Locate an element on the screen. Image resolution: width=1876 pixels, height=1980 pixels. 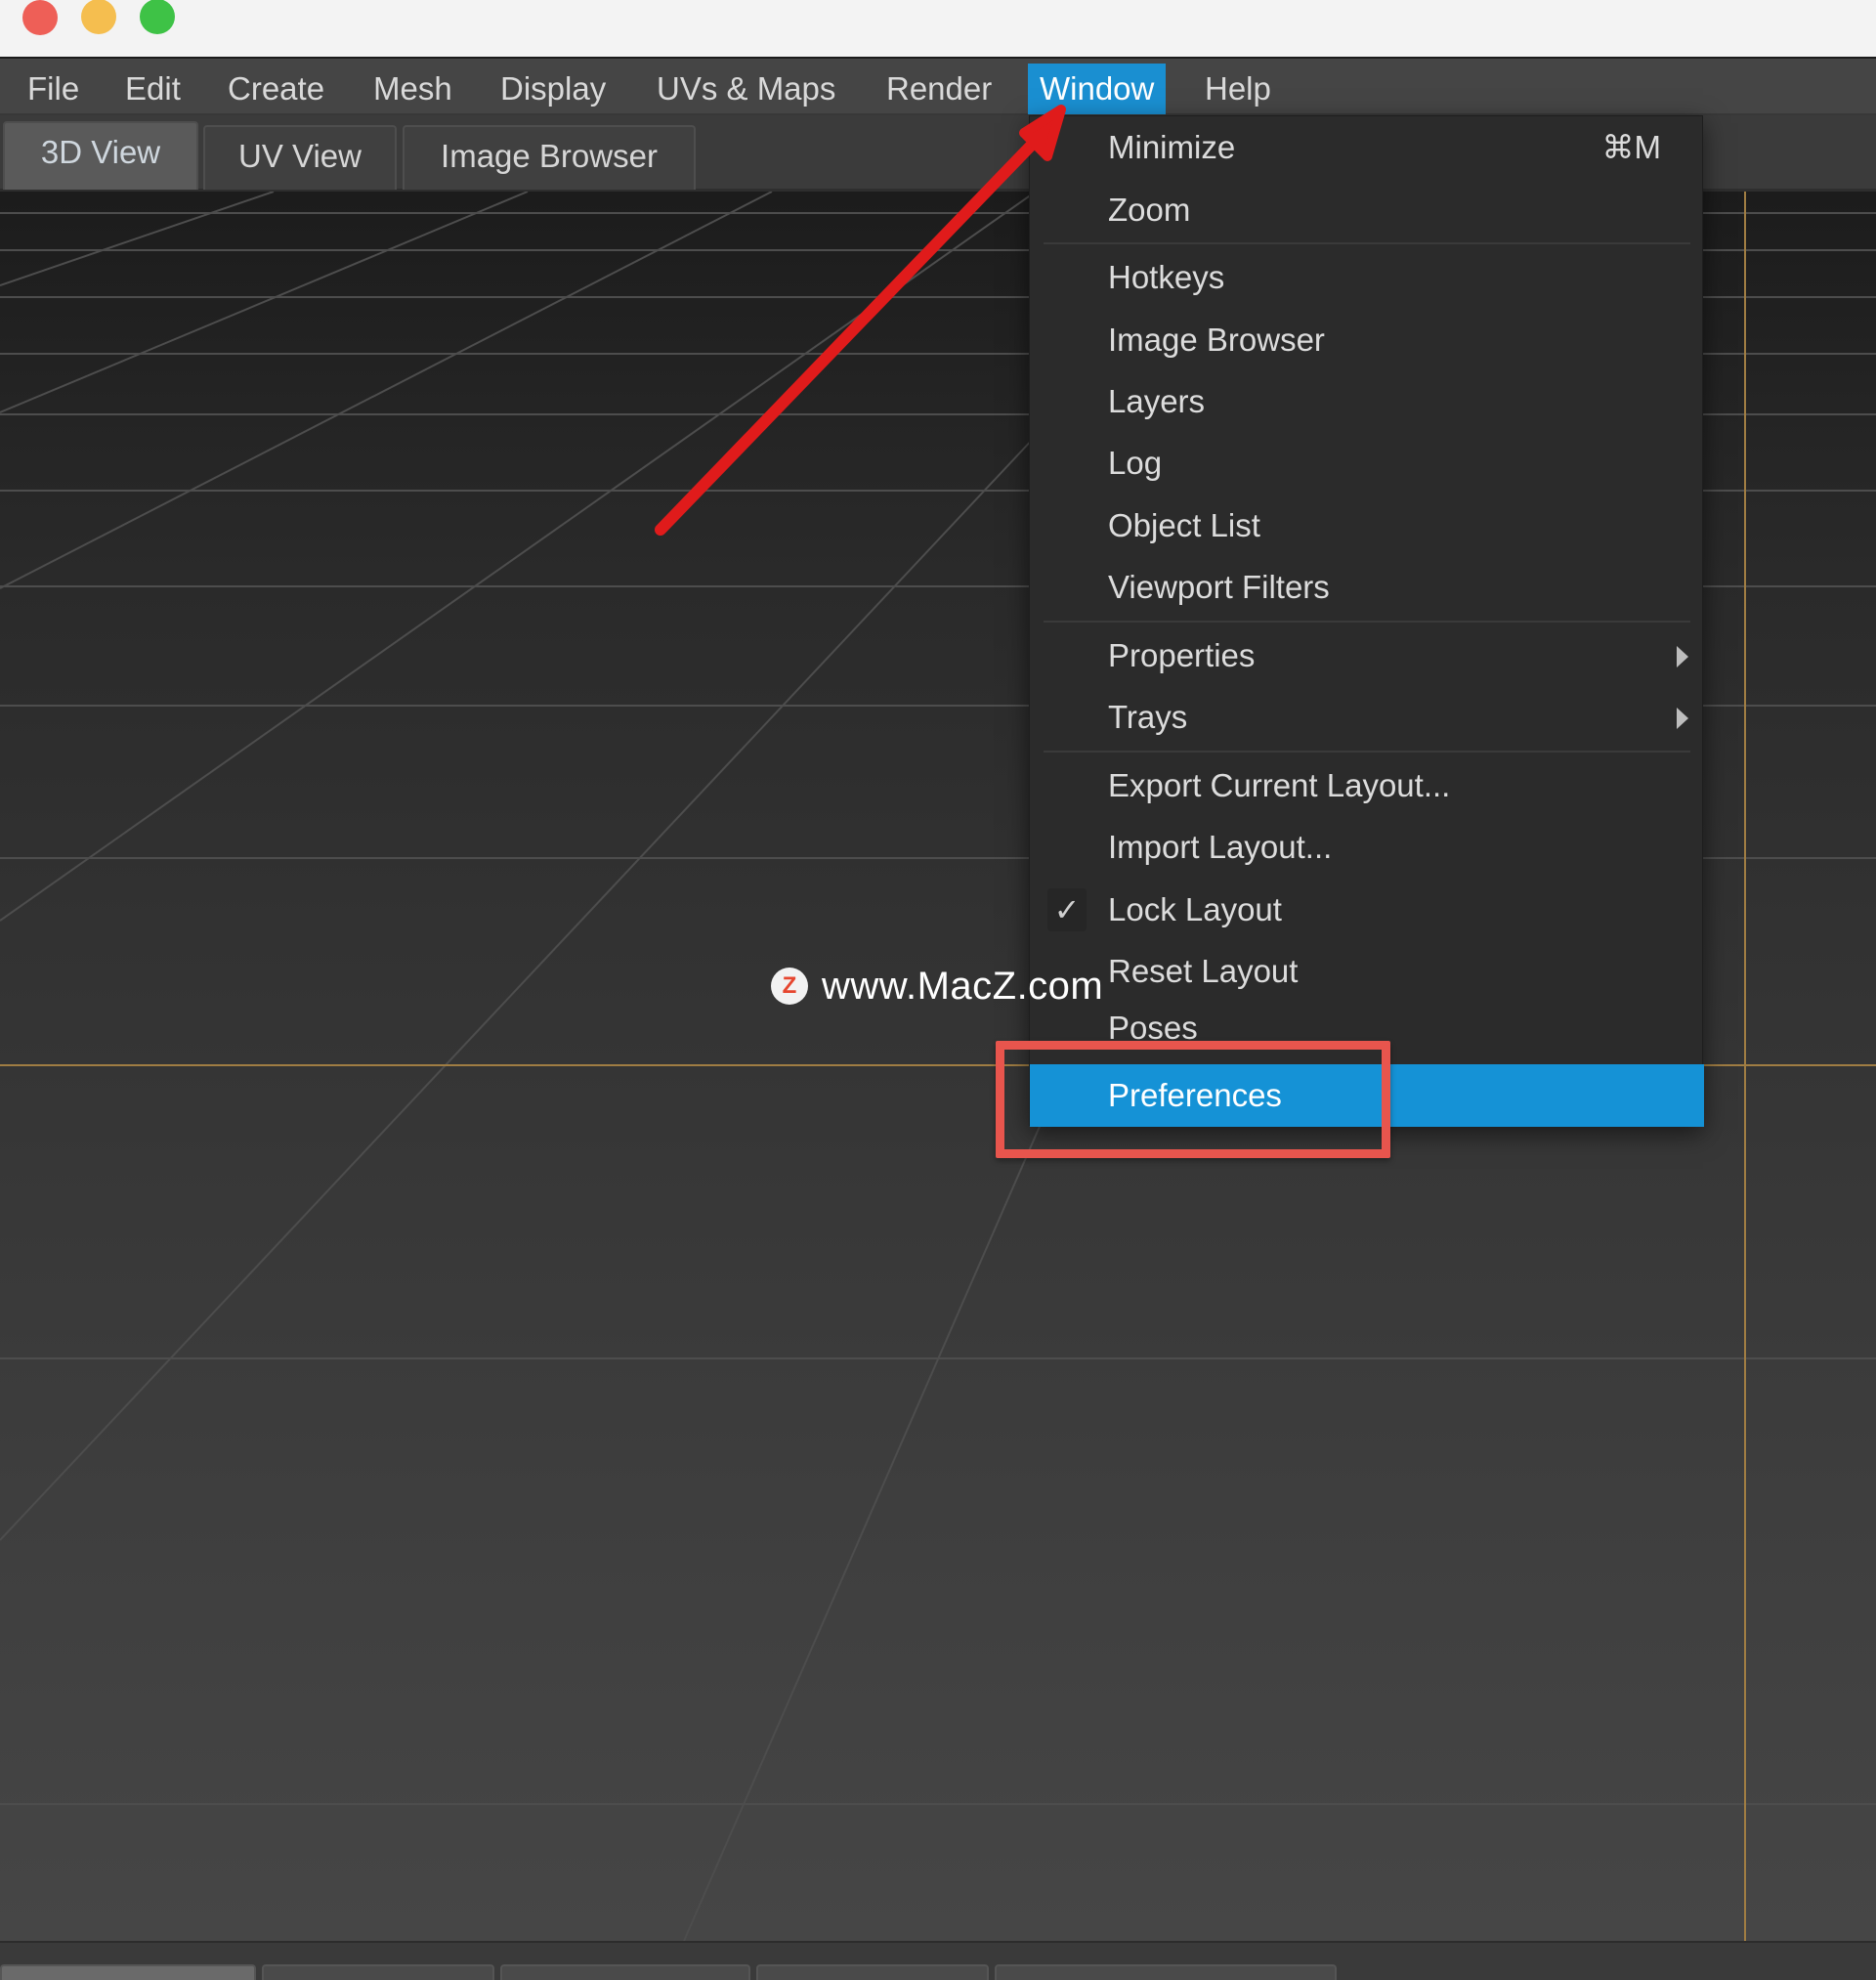
red-arrow-annotation is located at coordinates (860, 320).